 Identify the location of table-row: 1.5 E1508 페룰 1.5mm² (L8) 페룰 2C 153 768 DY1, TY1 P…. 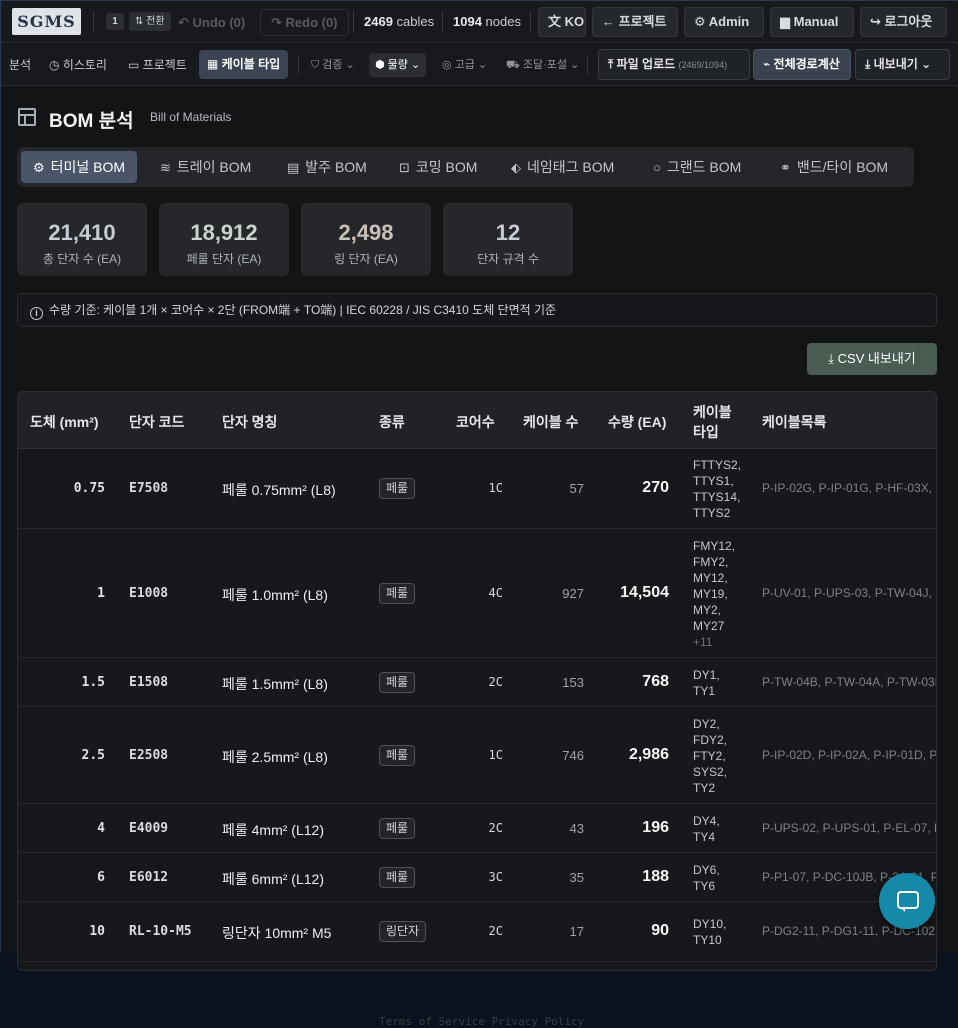
(477, 682).